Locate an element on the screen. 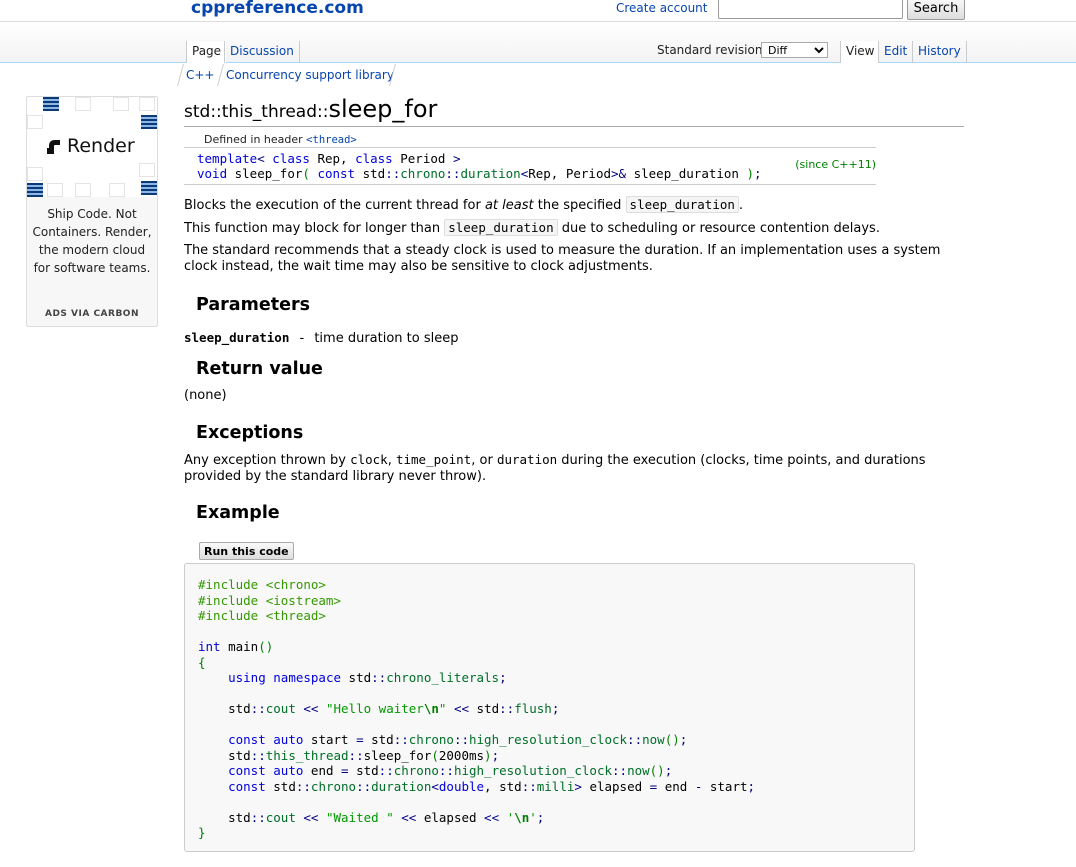  defined-in-header: Defined in header <thread> is located at coordinates (280, 139).